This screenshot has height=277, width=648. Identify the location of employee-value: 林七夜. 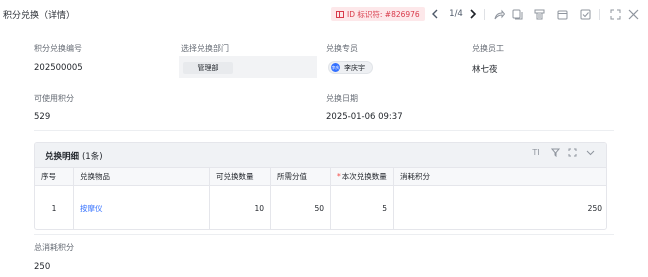
(485, 70).